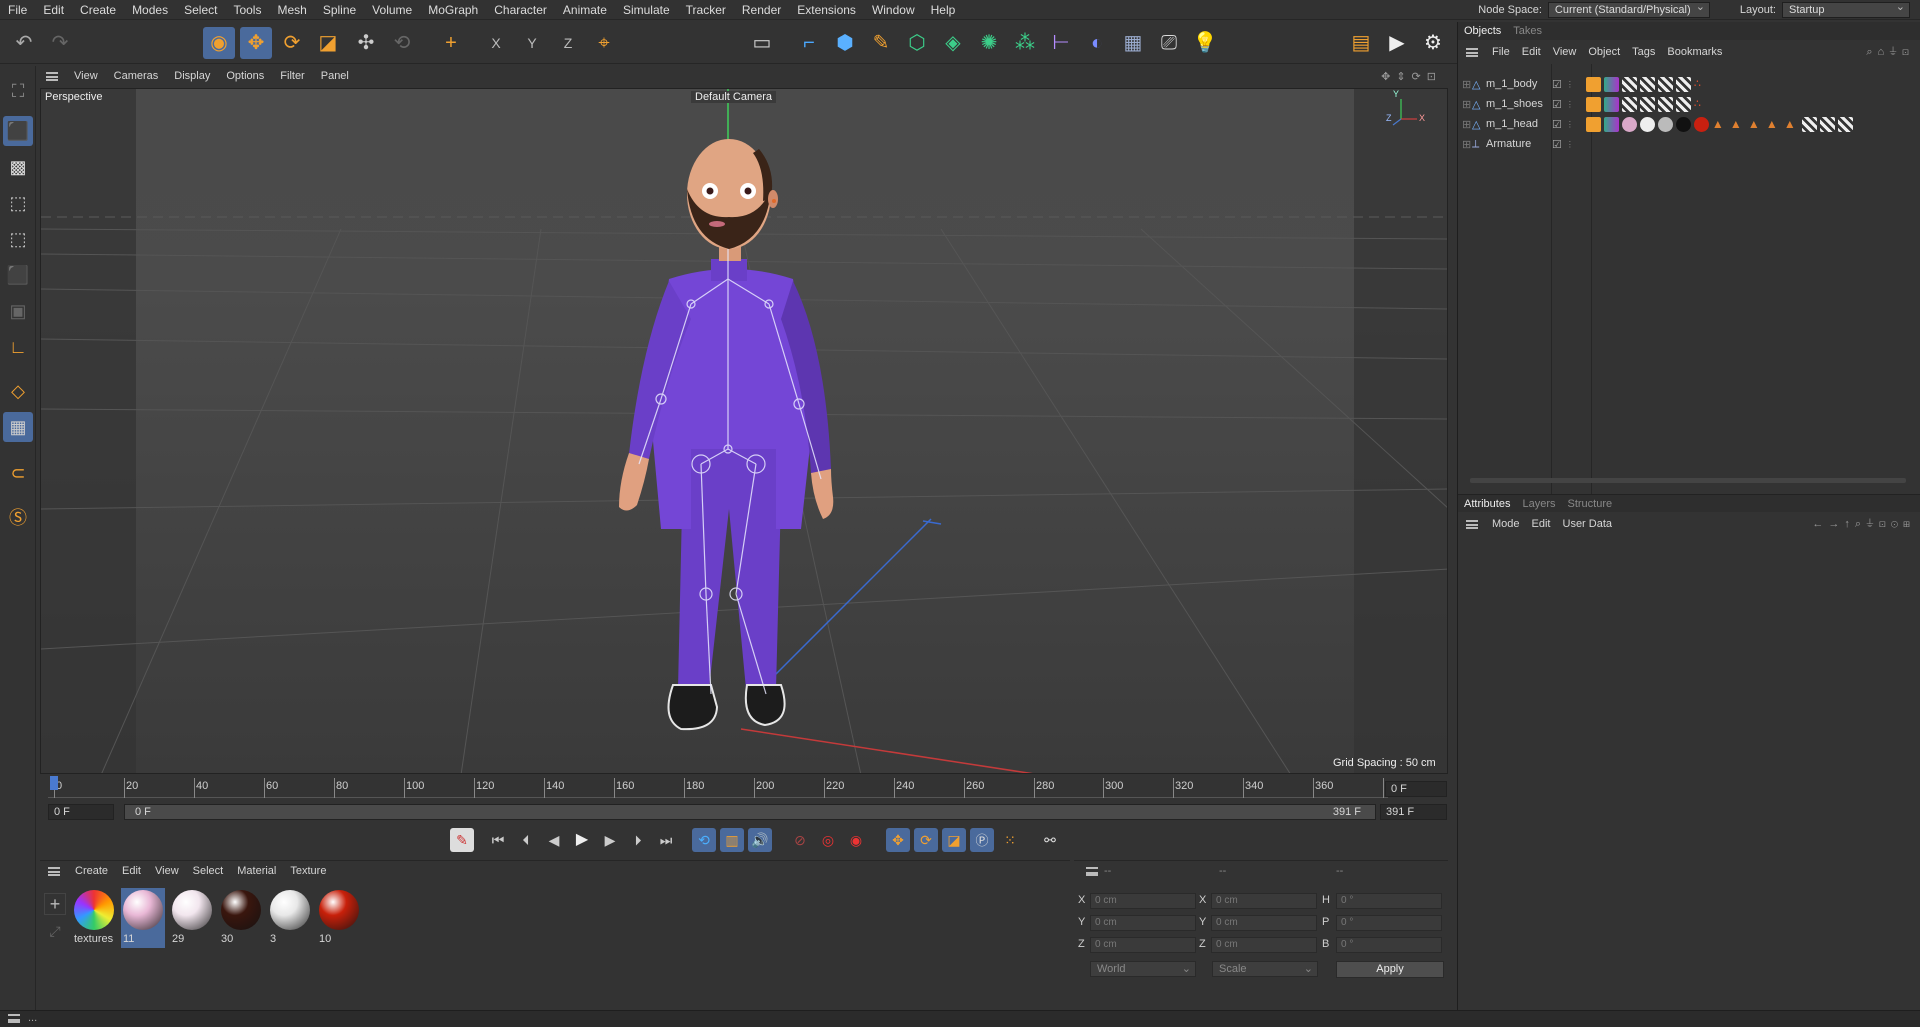  Describe the element at coordinates (761, 10) in the screenshot. I see `menu-render: Render` at that location.